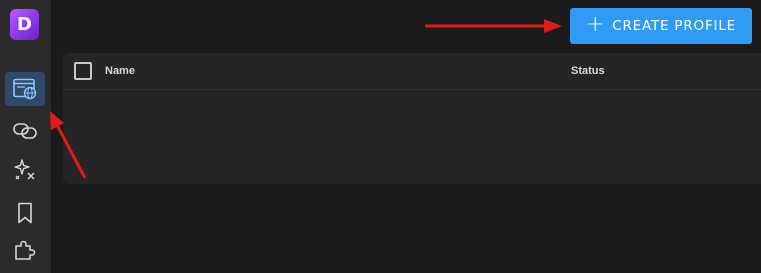  I want to click on sidebar-item-bookmarks, so click(25, 213).